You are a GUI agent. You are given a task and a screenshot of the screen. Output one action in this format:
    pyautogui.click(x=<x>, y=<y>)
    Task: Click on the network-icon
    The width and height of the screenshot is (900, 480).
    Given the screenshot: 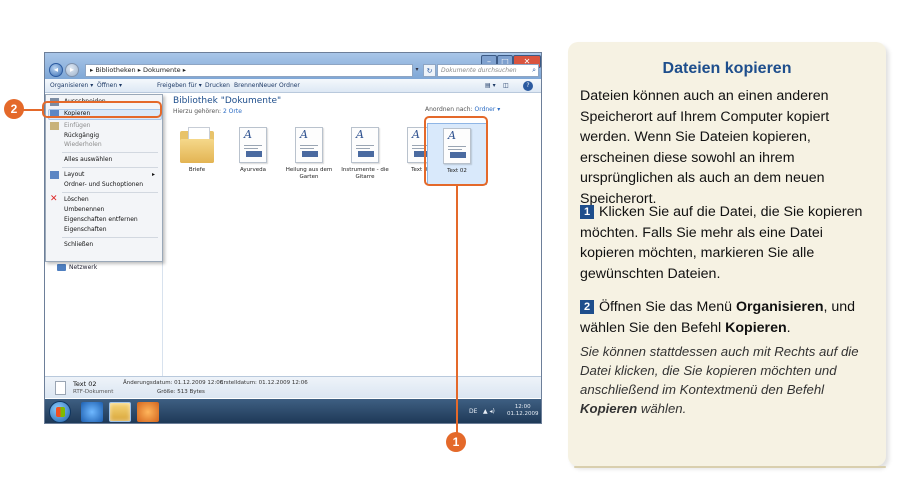 What is the action you would take?
    pyautogui.click(x=61, y=267)
    